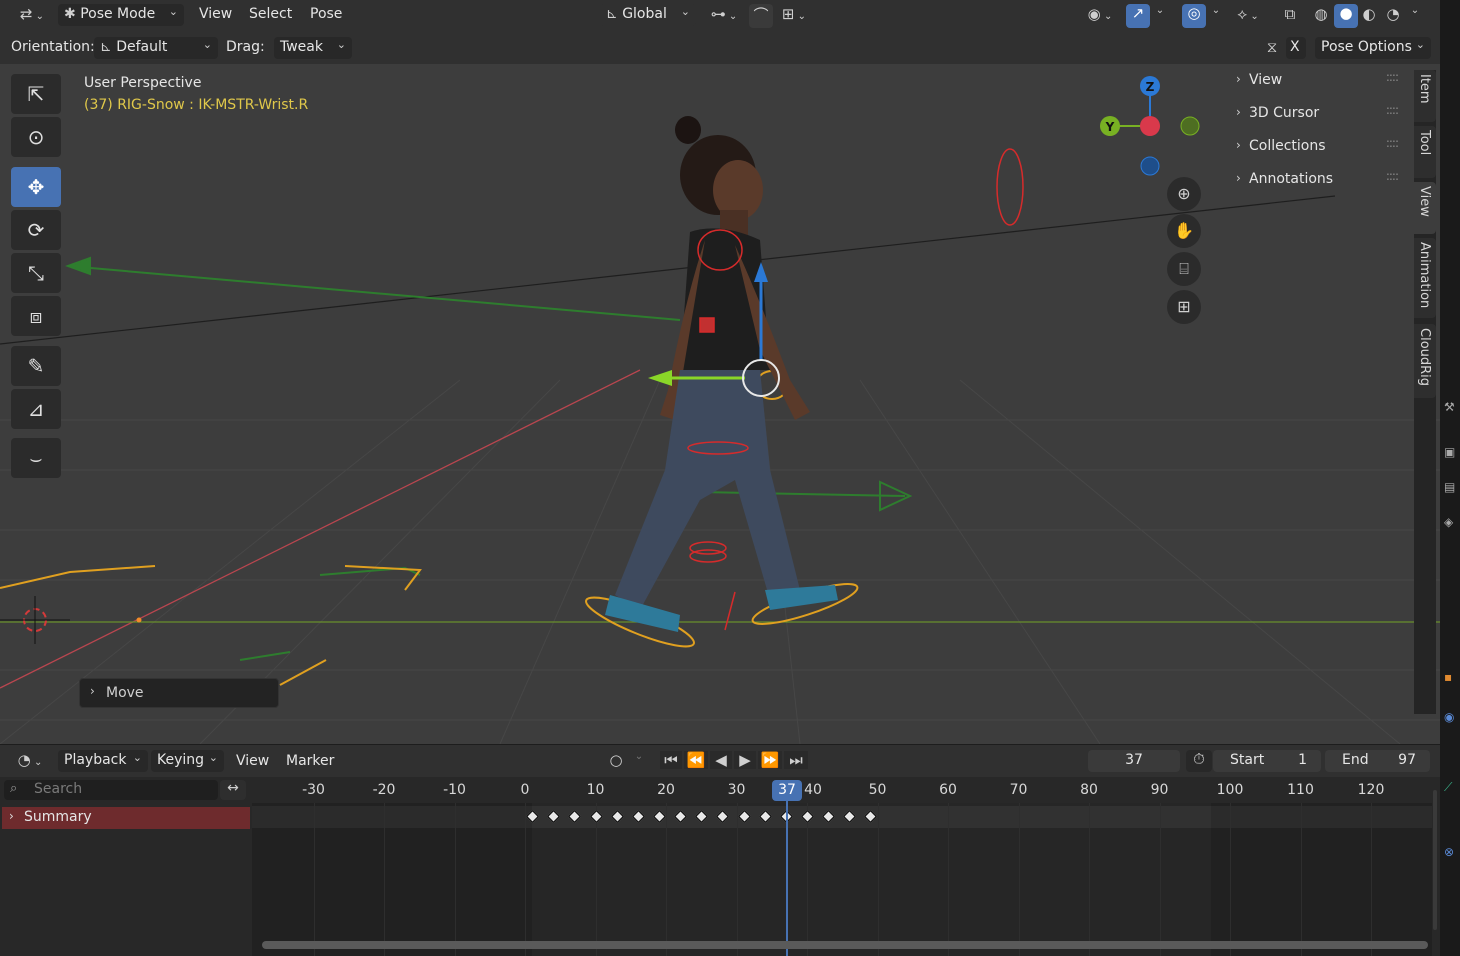 Image resolution: width=1460 pixels, height=956 pixels. Describe the element at coordinates (745, 760) in the screenshot. I see `play-icon: ▶` at that location.